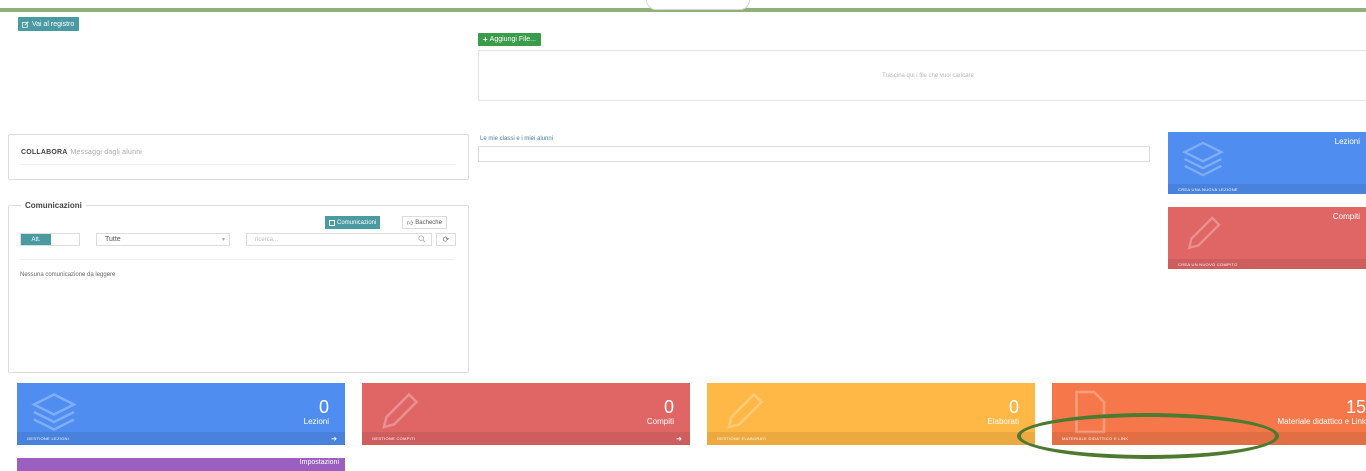 The image size is (1366, 471). What do you see at coordinates (1148, 436) in the screenshot?
I see `annotation-ellipse` at bounding box center [1148, 436].